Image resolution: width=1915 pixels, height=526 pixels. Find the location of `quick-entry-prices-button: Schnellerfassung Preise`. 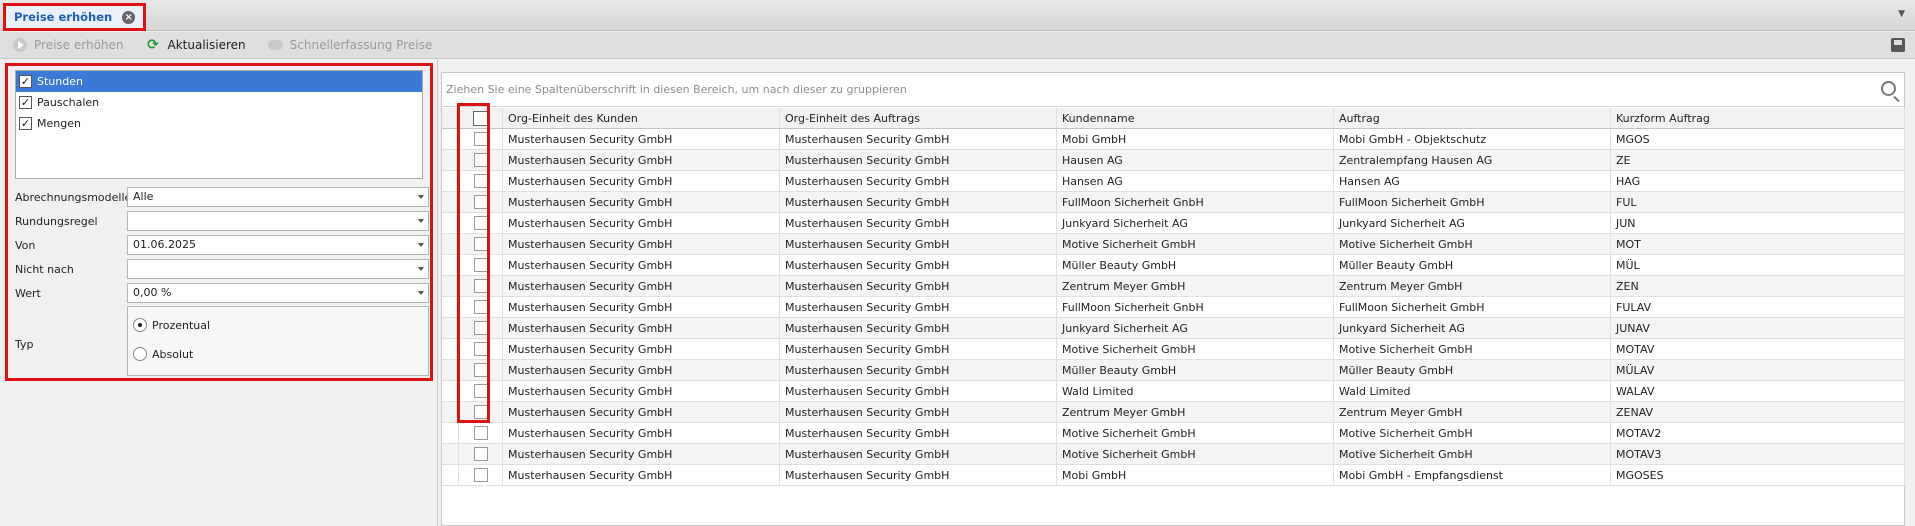

quick-entry-prices-button: Schnellerfassung Preise is located at coordinates (349, 45).